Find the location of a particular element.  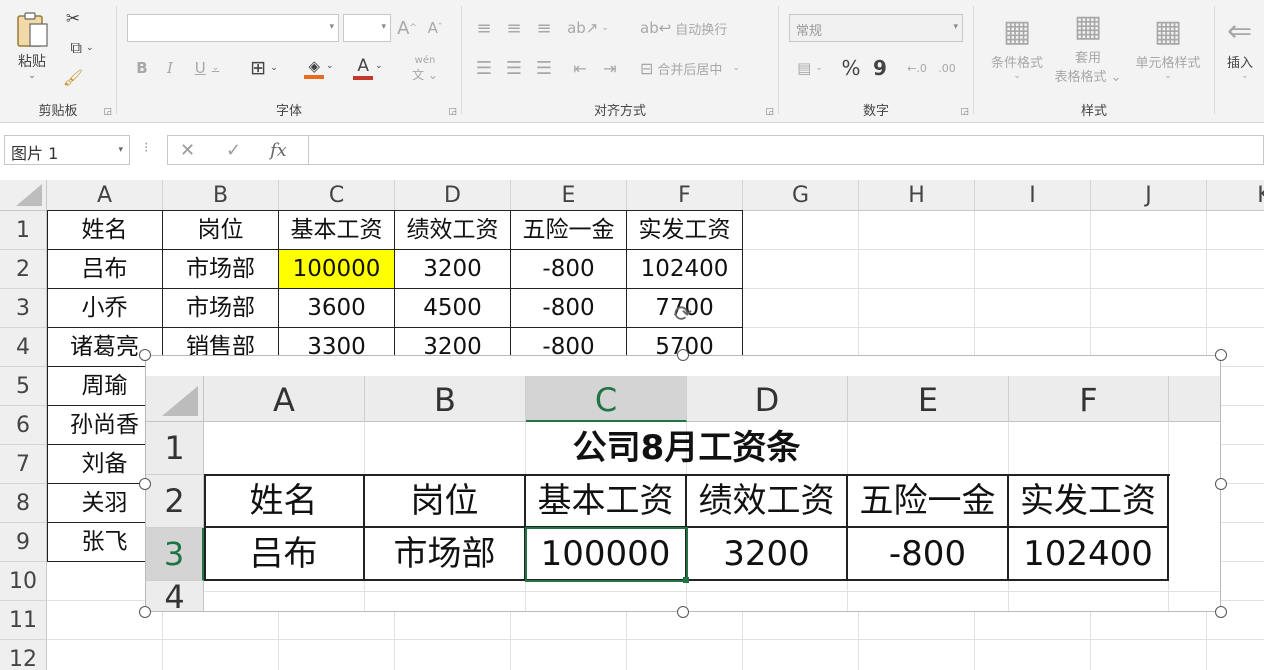

align-center-icon: ☰ is located at coordinates (514, 68).